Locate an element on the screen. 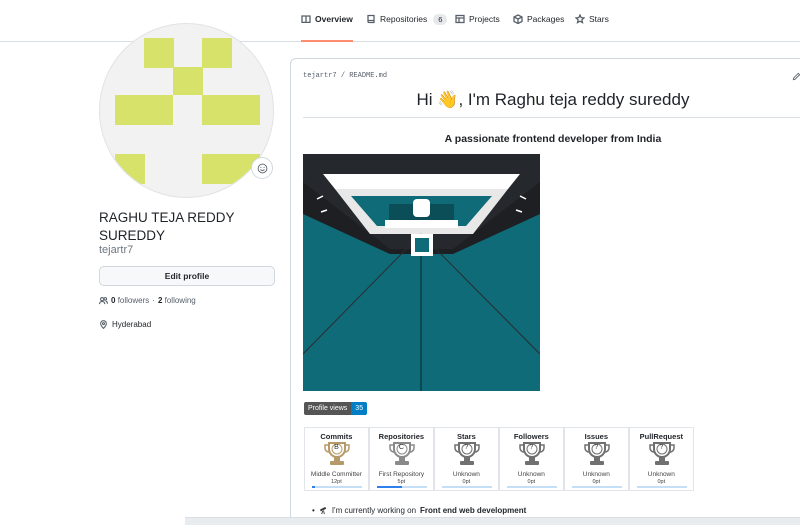 The height and width of the screenshot is (525, 800). follow-stats: 0 followers · 2 following is located at coordinates (147, 300).